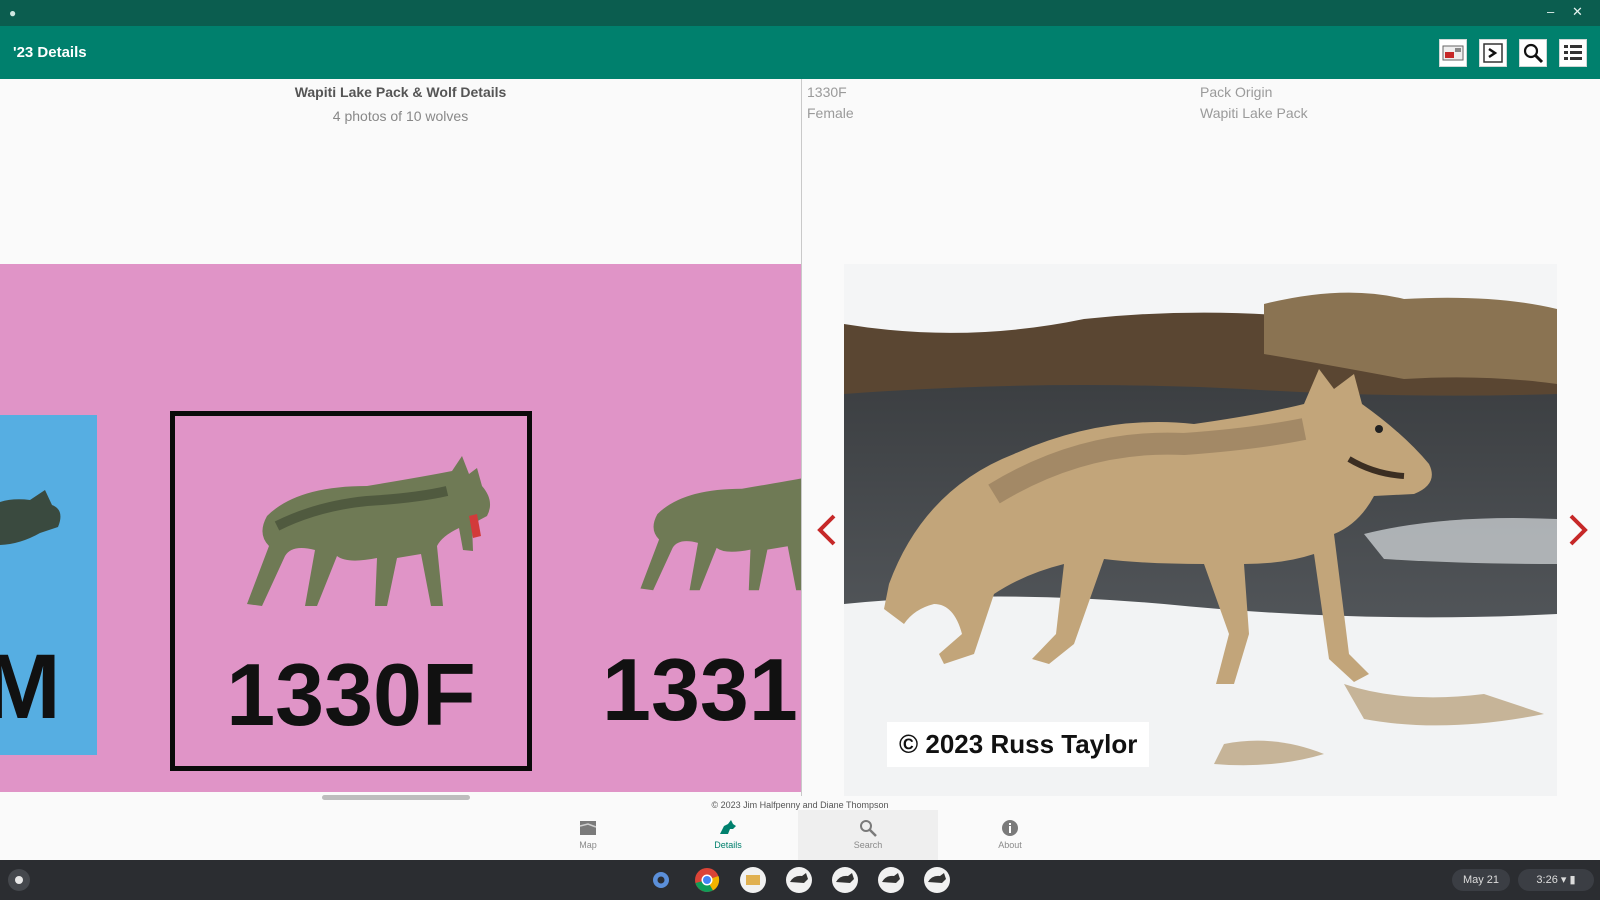 Image resolution: width=1600 pixels, height=900 pixels. What do you see at coordinates (1453, 53) in the screenshot?
I see `gallery-icon` at bounding box center [1453, 53].